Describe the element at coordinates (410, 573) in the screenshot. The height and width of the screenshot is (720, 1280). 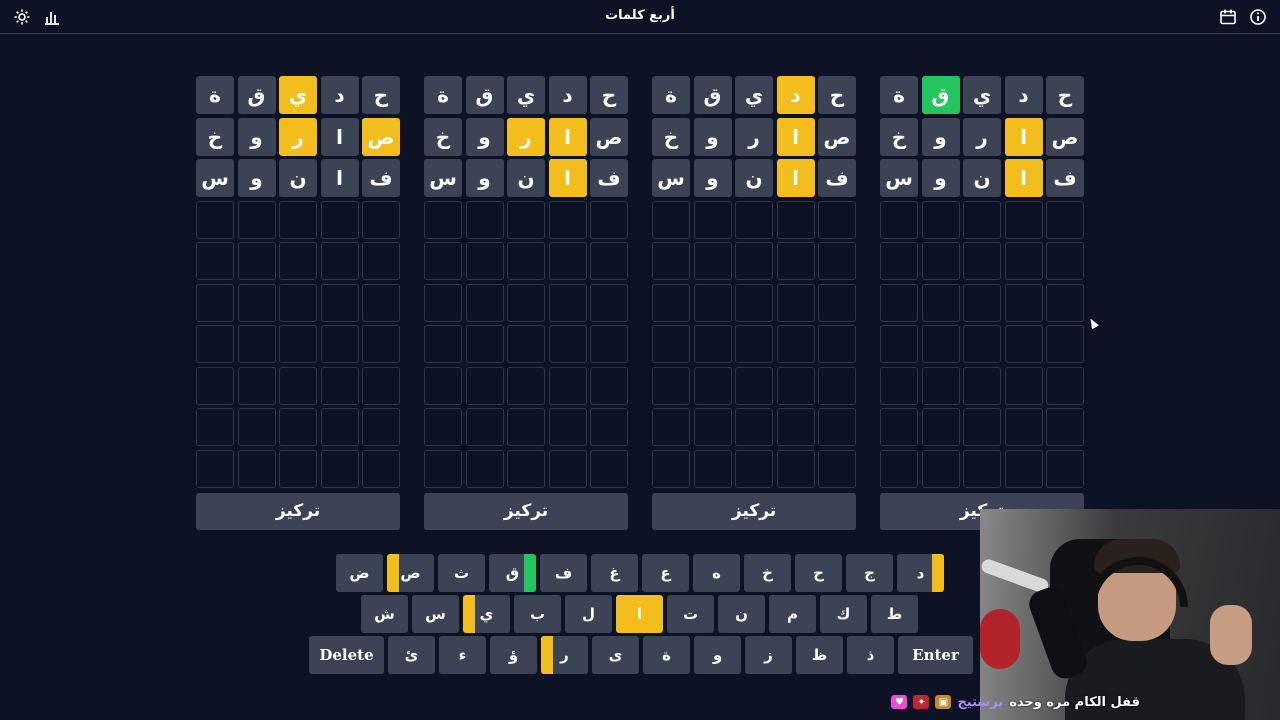
I see `letter-key: ص` at that location.